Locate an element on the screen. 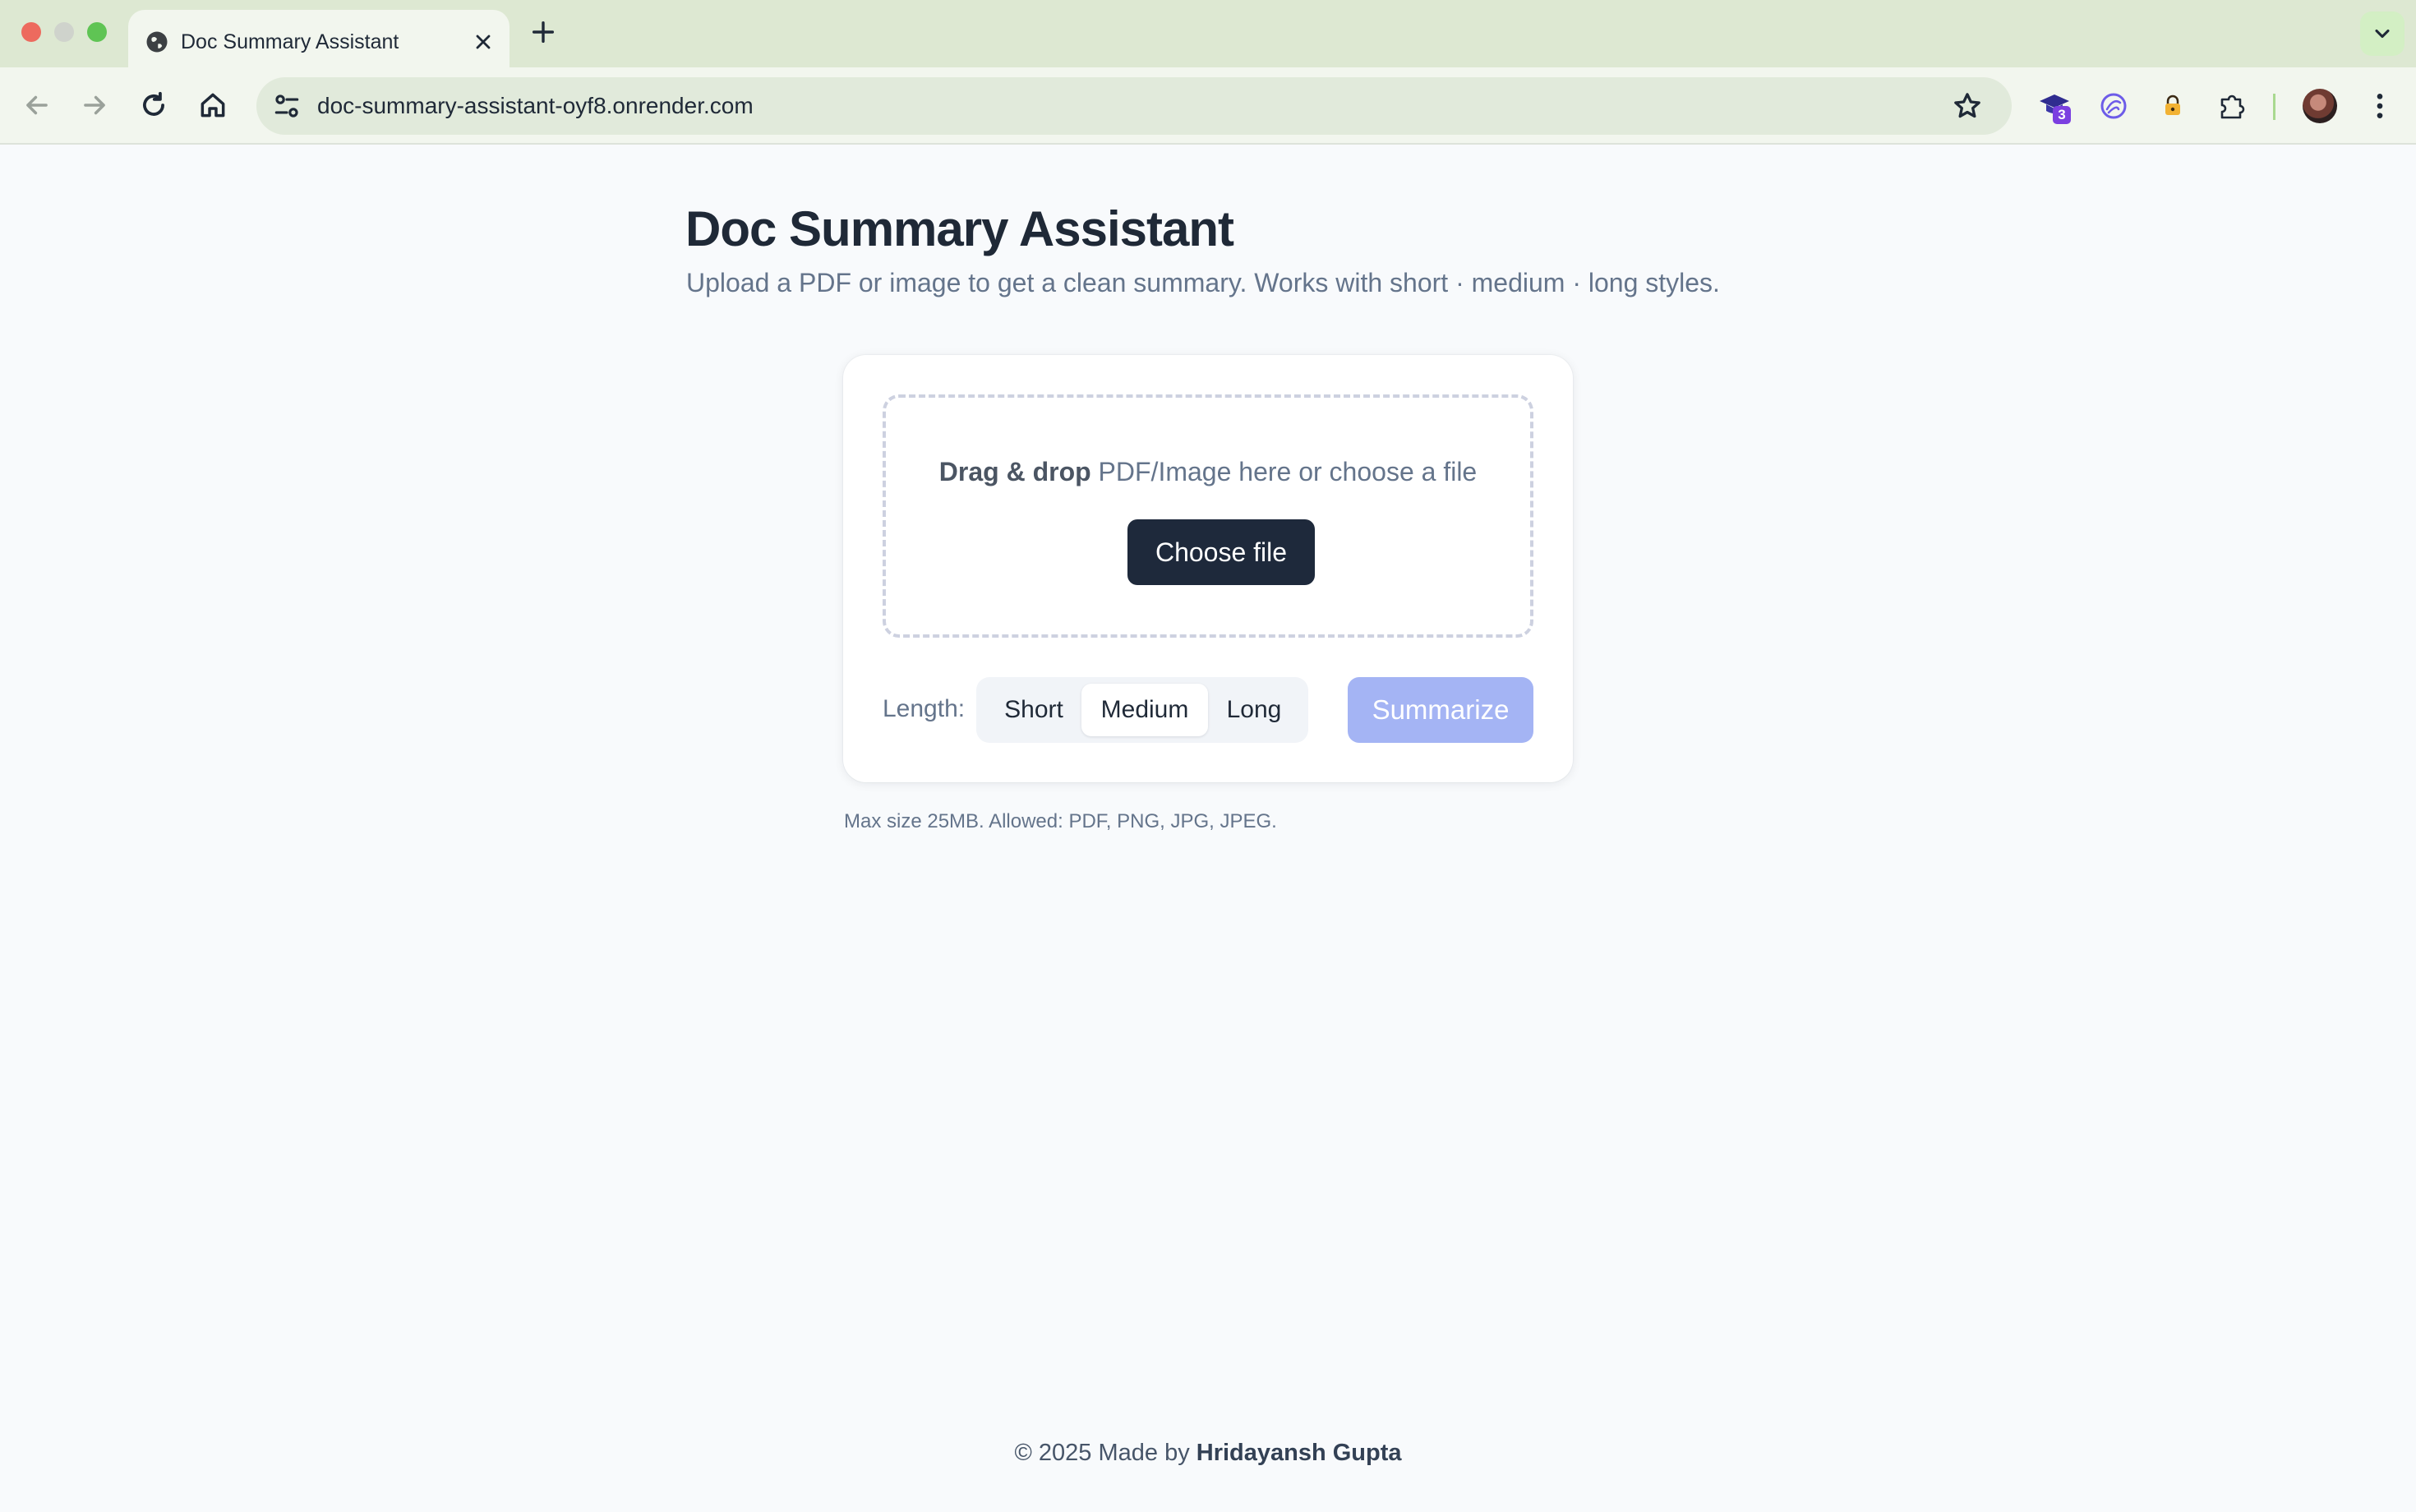 The image size is (2416, 1512). footer: © 2025 Made by Hridayansh Gupta is located at coordinates (1208, 1453).